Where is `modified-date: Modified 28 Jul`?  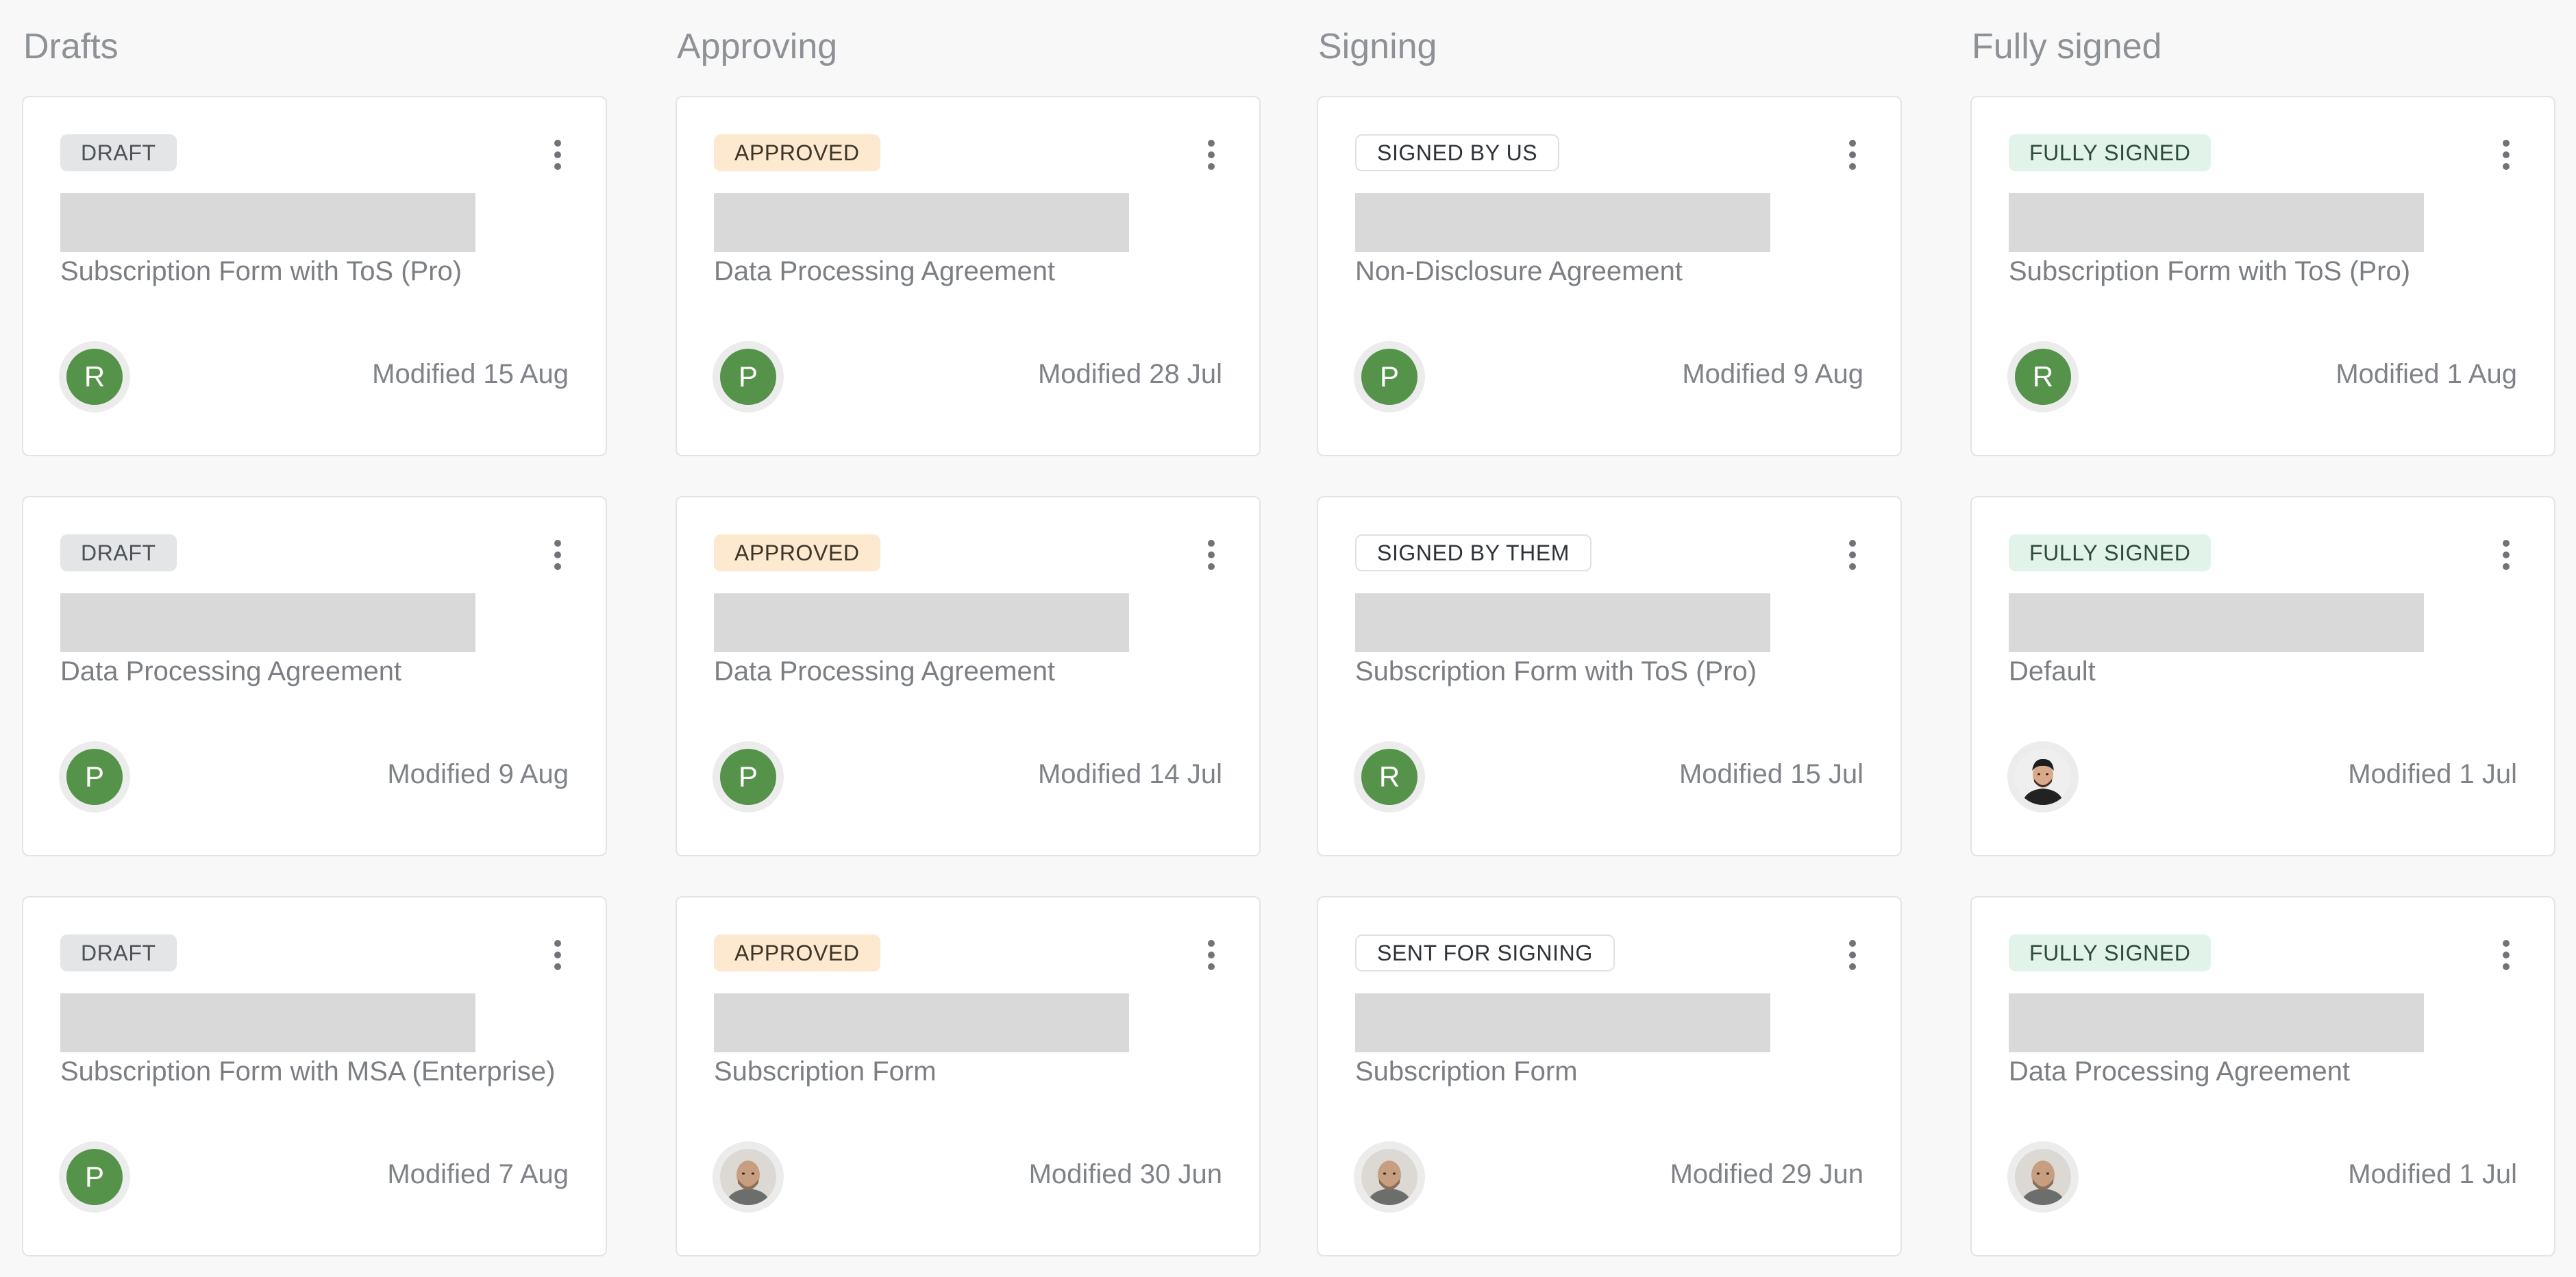 modified-date: Modified 28 Jul is located at coordinates (1129, 374).